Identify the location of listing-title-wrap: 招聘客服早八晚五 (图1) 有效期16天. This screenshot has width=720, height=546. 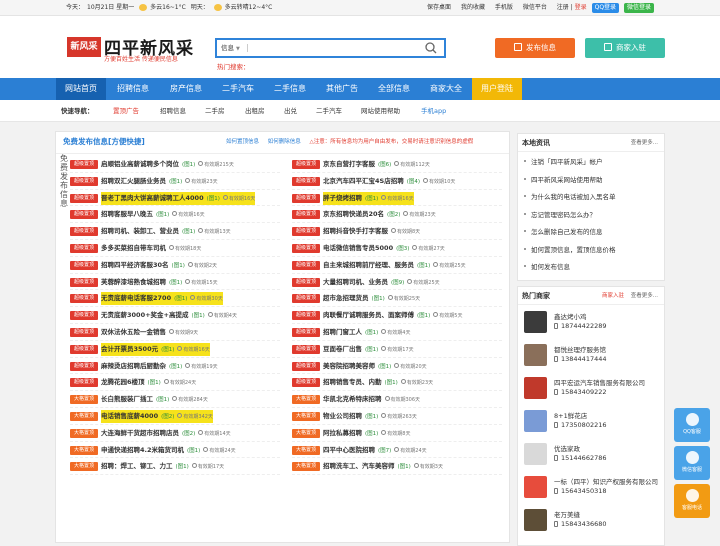
(153, 214).